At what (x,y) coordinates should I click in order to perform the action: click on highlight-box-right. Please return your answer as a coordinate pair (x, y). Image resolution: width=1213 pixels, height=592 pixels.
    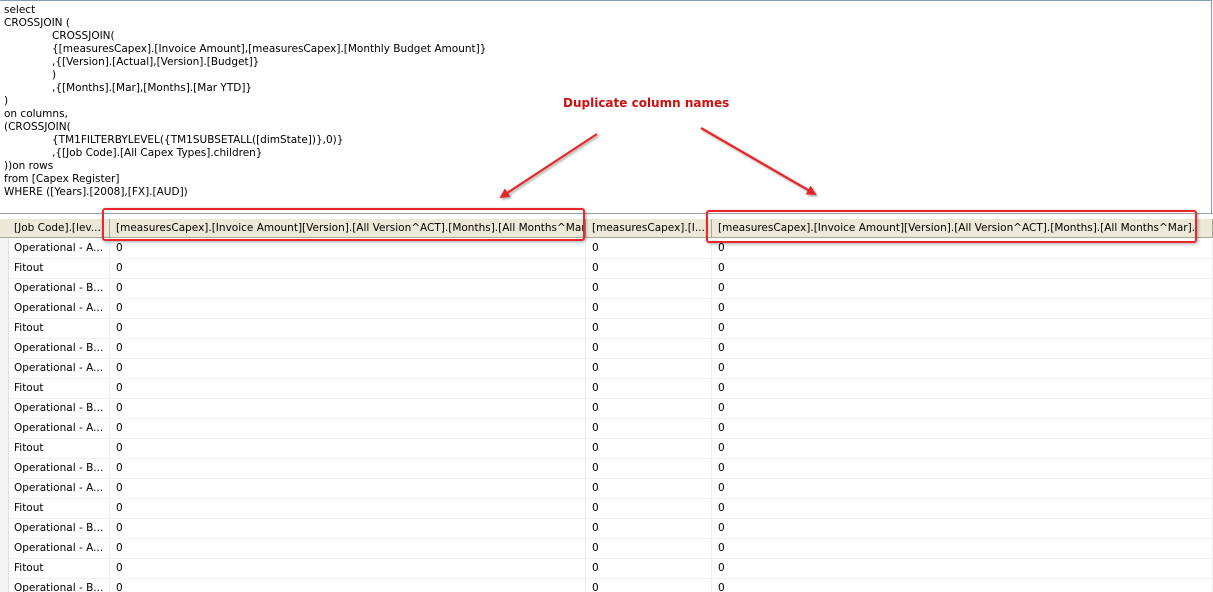
    Looking at the image, I should click on (951, 226).